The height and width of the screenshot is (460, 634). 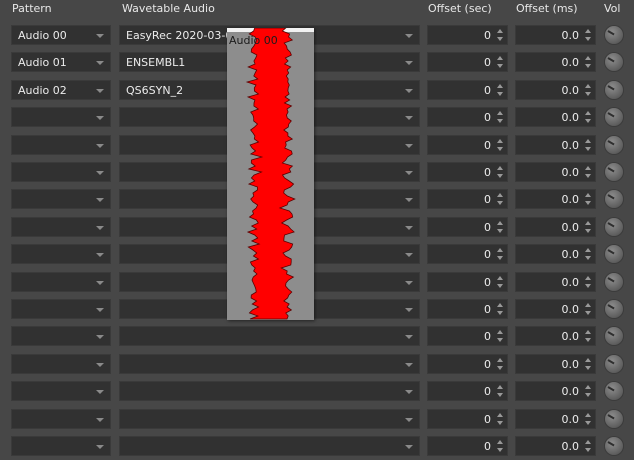 What do you see at coordinates (61, 90) in the screenshot?
I see `pattern-select: Audio 02` at bounding box center [61, 90].